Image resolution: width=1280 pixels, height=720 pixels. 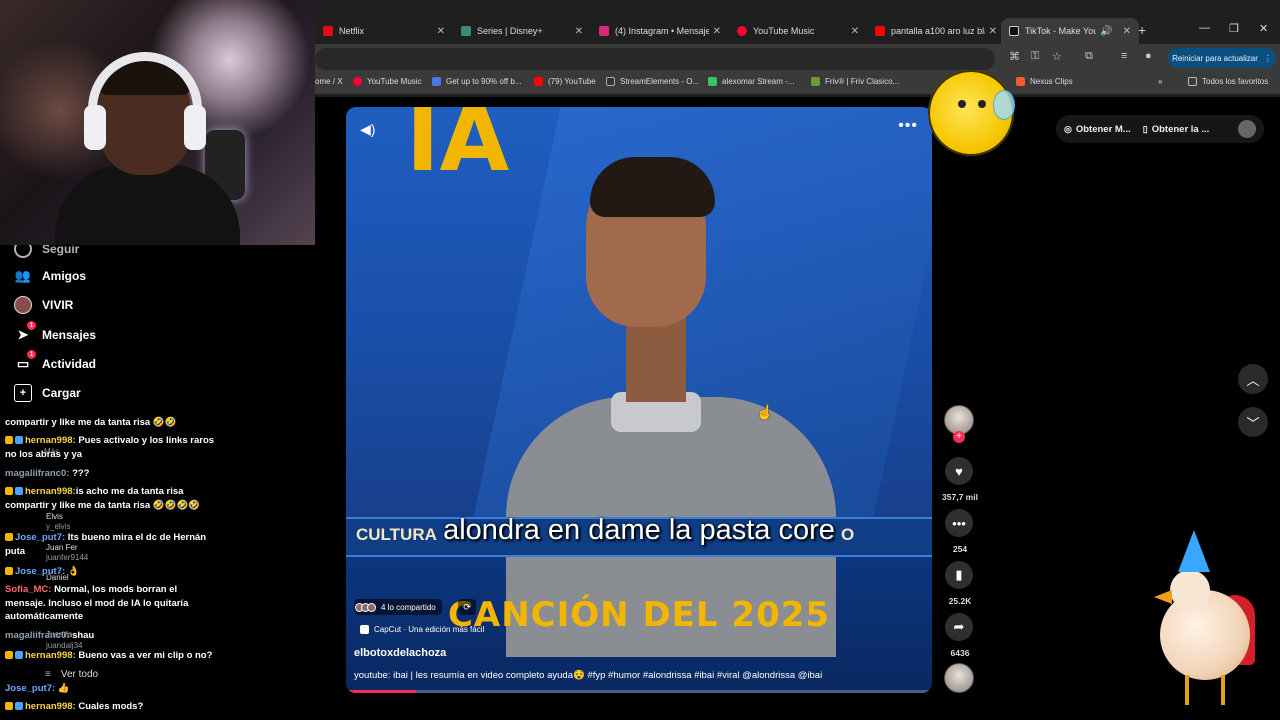 What do you see at coordinates (1070, 31) in the screenshot?
I see `tab-tiktok: TikTok - Make Your D🔊✕` at bounding box center [1070, 31].